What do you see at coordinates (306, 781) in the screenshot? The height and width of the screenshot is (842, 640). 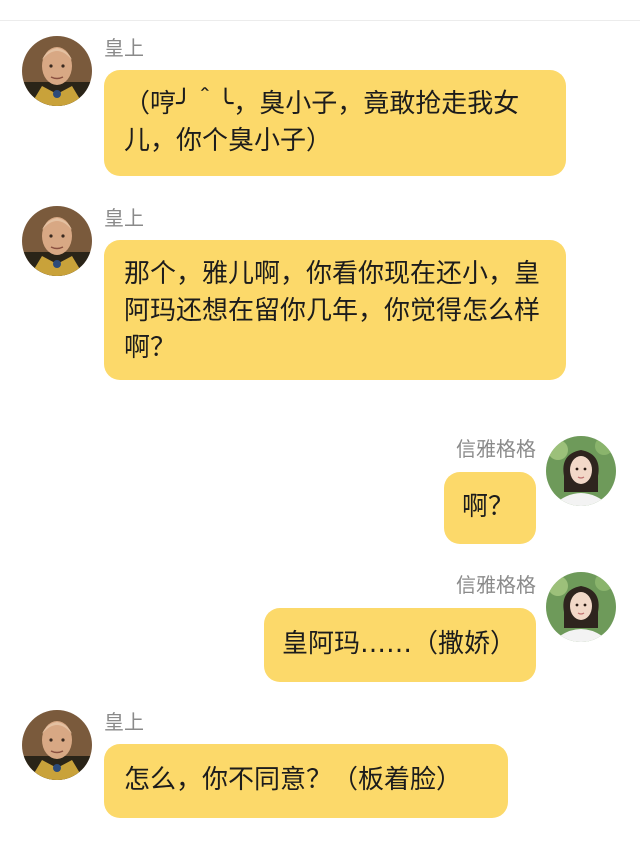 I see `message-bubble: 怎么，你不同意？（板着脸）` at bounding box center [306, 781].